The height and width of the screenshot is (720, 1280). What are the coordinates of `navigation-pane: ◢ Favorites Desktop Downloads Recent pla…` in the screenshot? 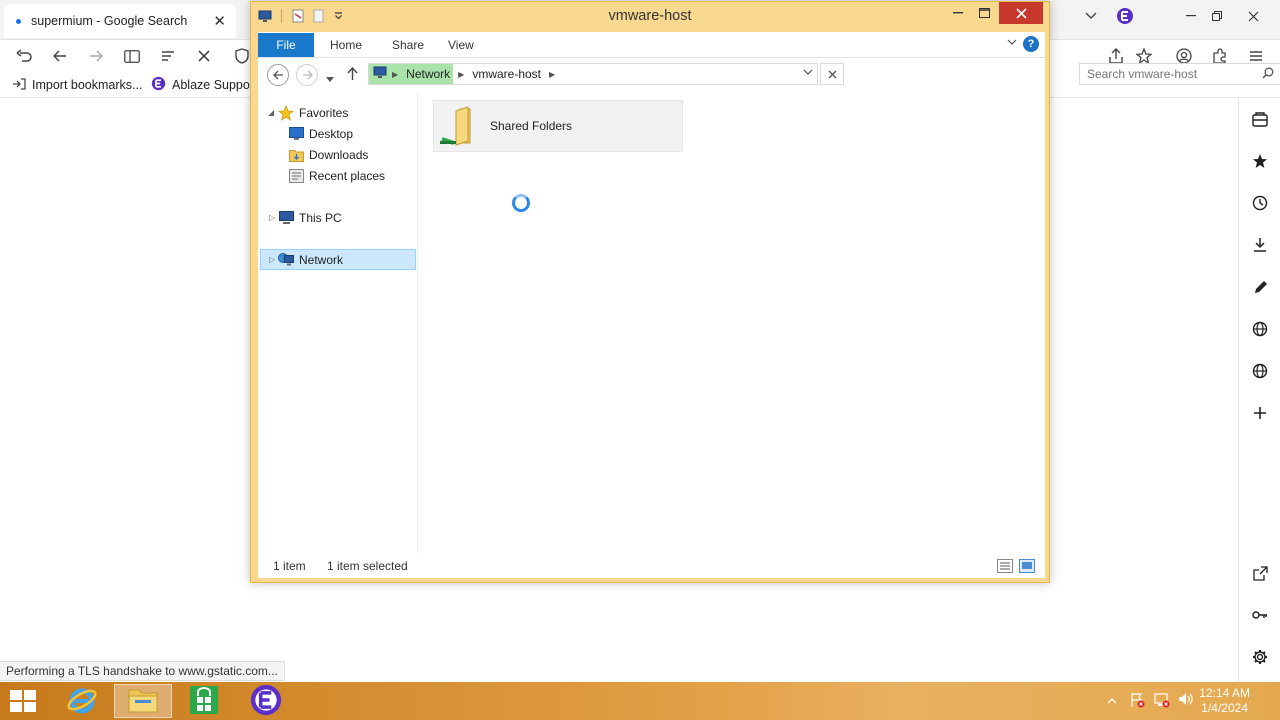 It's located at (338, 323).